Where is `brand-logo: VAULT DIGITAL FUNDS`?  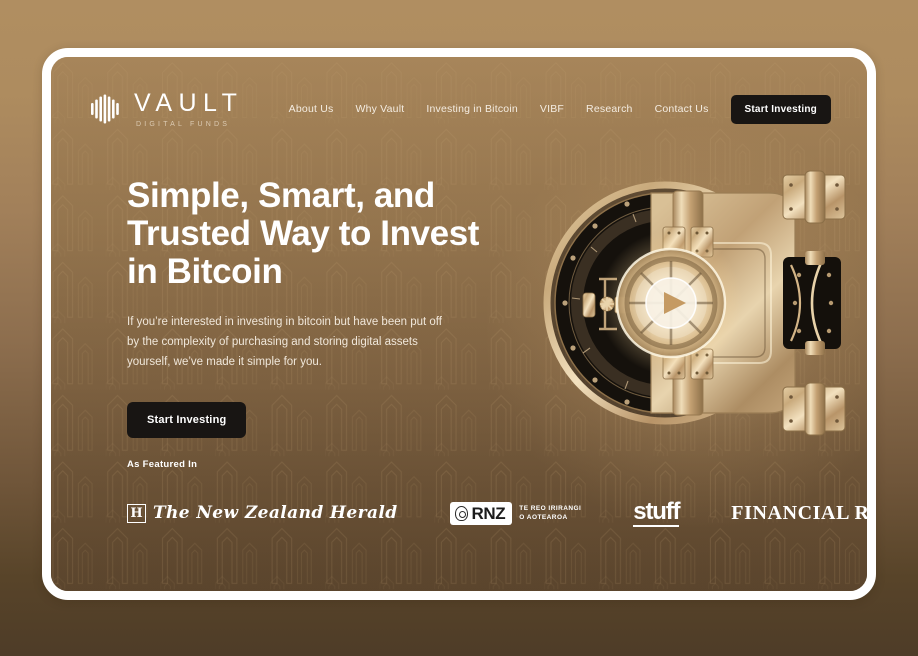 brand-logo: VAULT DIGITAL FUNDS is located at coordinates (167, 108).